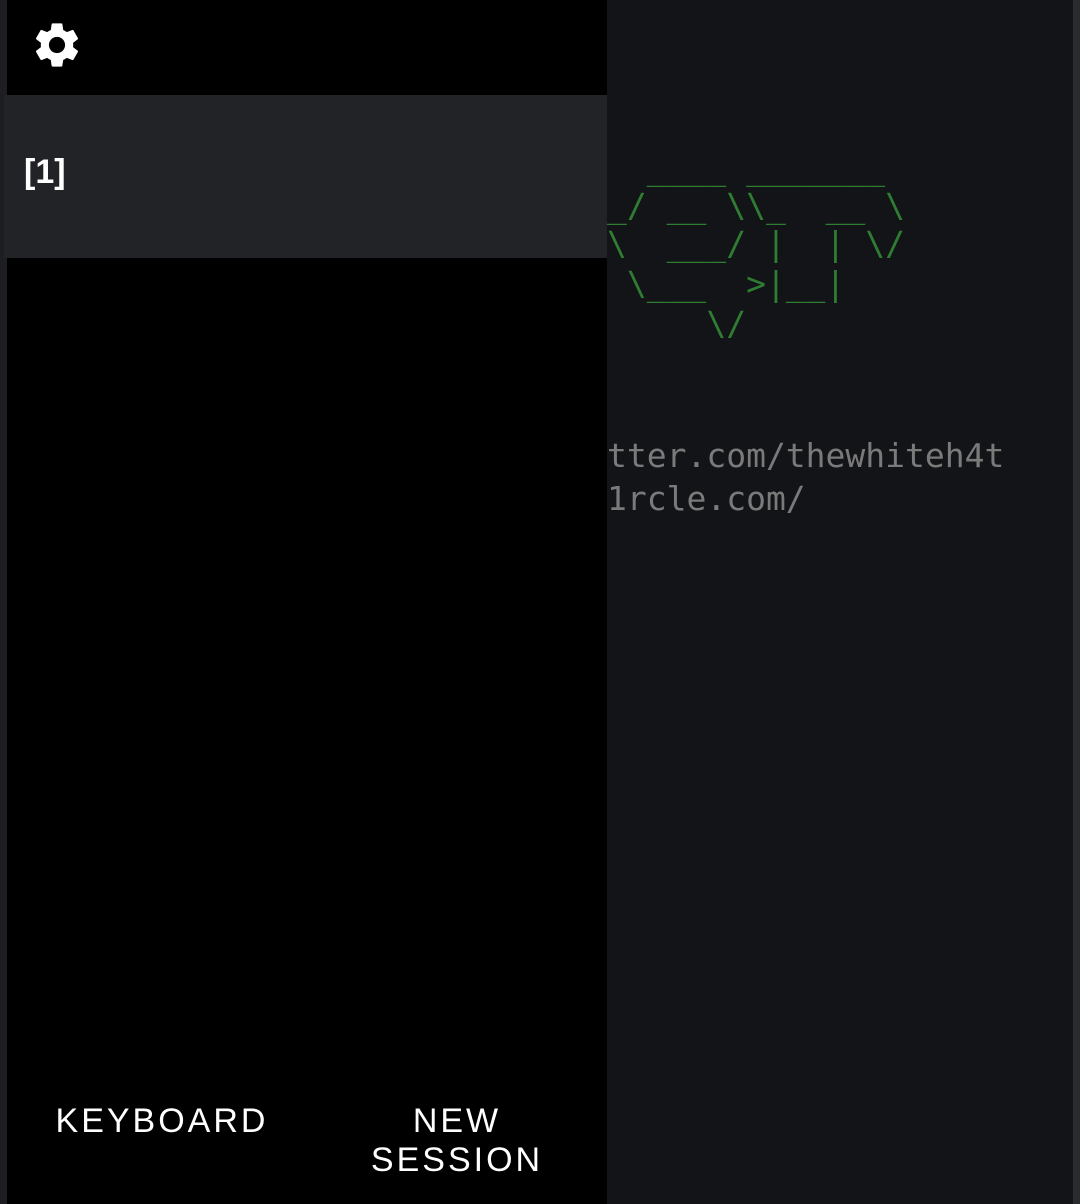 The height and width of the screenshot is (1204, 1080). What do you see at coordinates (756, 205) in the screenshot?
I see `ascii-art-line: _/ __ \\_ __ \` at bounding box center [756, 205].